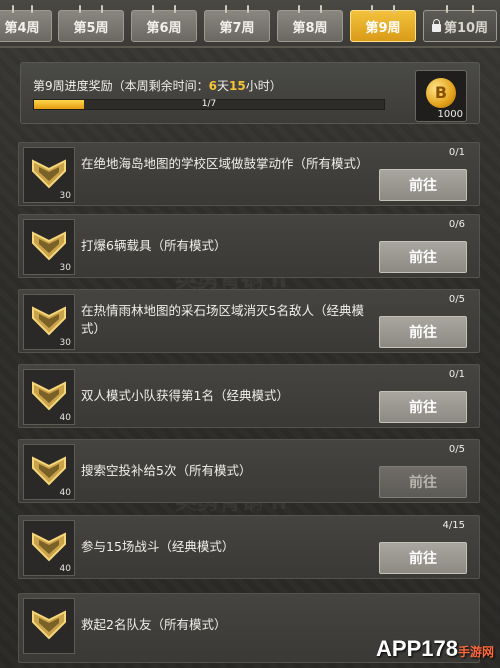 The width and height of the screenshot is (500, 668). Describe the element at coordinates (222, 319) in the screenshot. I see `task-description: 在热情雨林地图的采石场区域消灭5名敌人（经典模式）` at that location.